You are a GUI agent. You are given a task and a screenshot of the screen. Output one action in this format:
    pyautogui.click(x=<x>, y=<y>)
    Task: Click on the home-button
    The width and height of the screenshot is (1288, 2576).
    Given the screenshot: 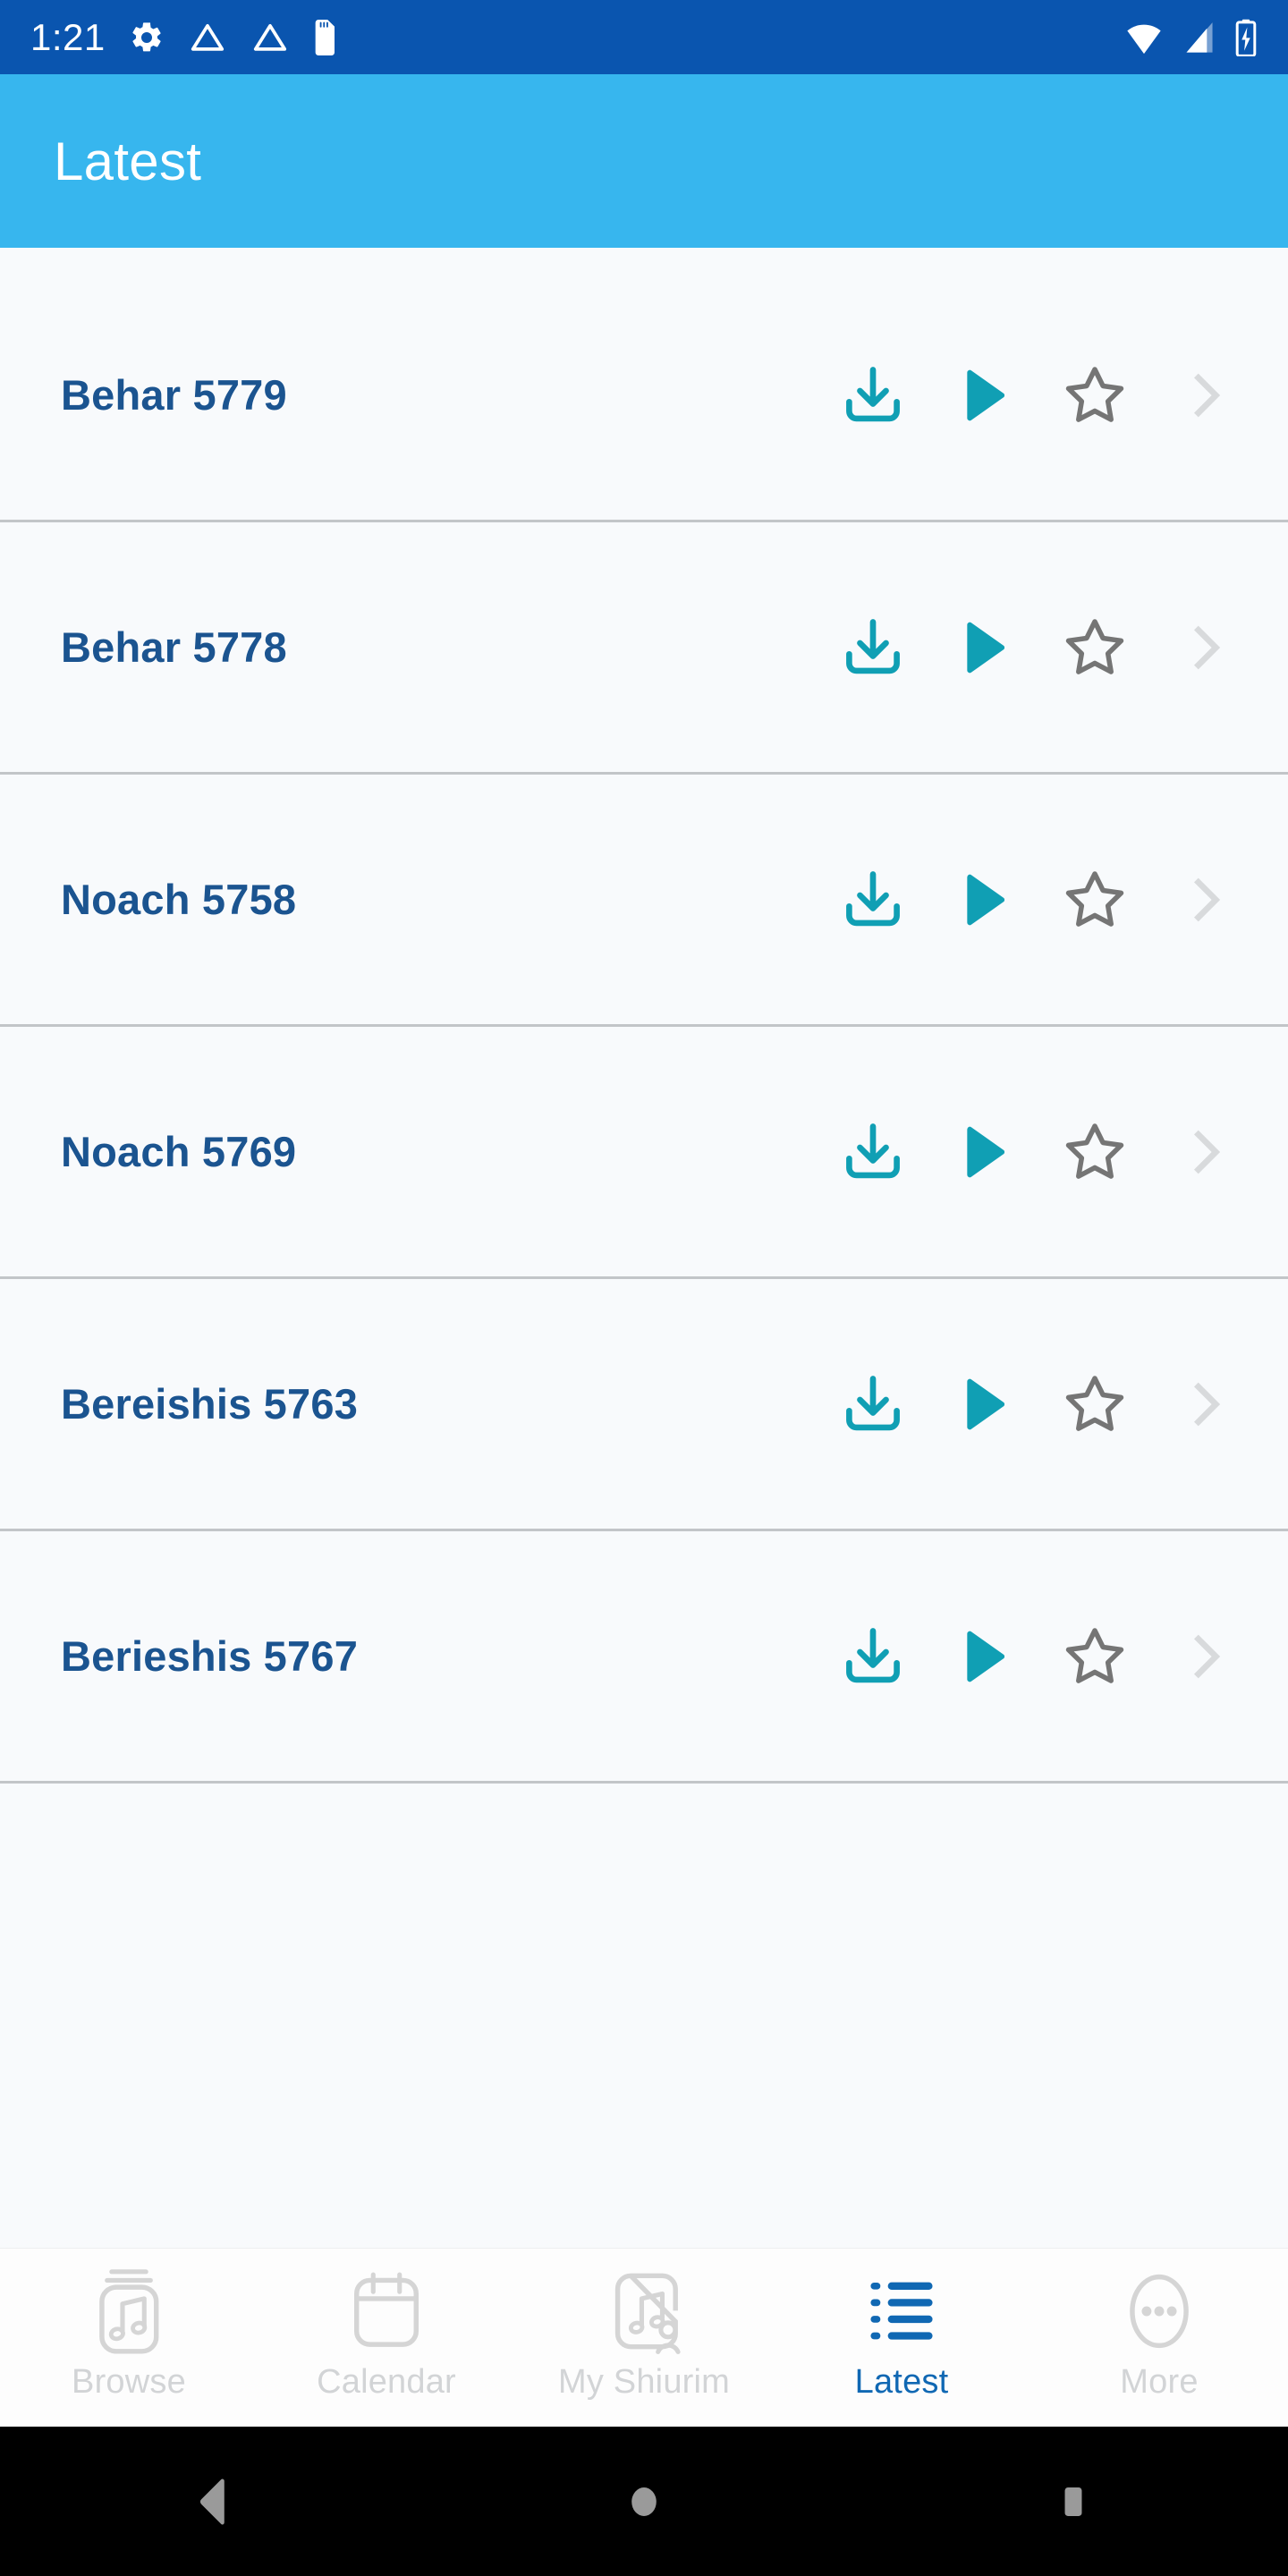 What is the action you would take?
    pyautogui.click(x=644, y=2501)
    